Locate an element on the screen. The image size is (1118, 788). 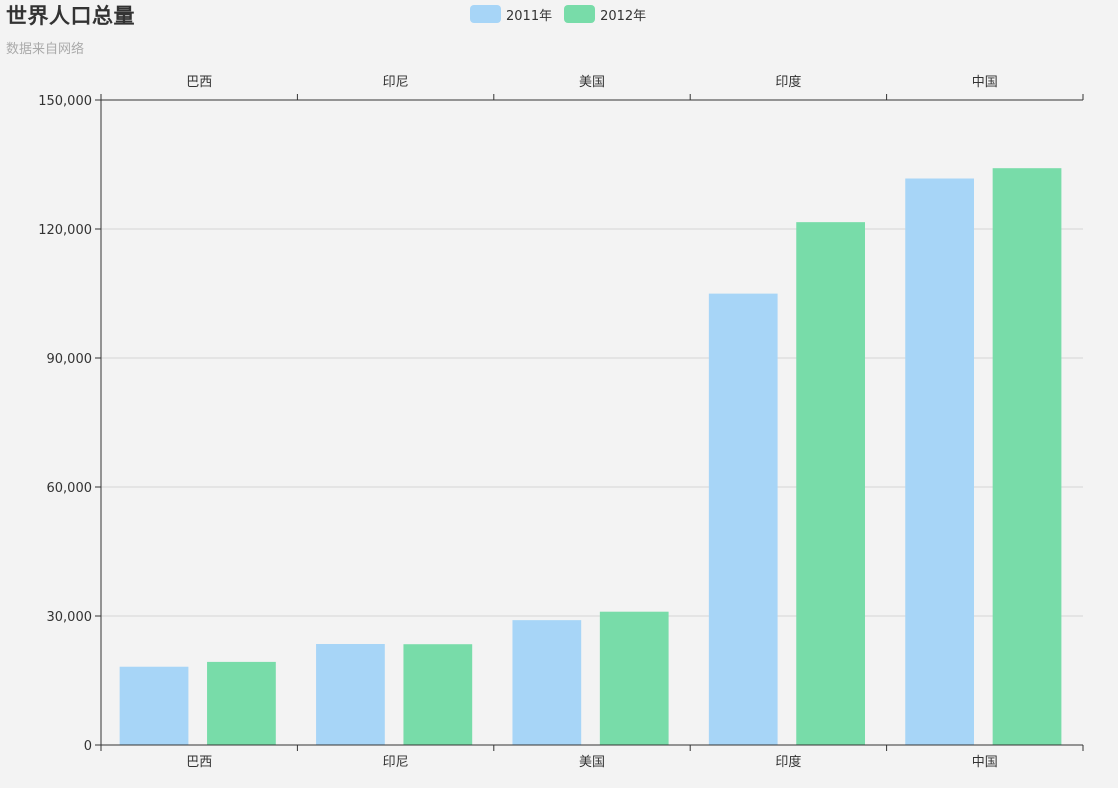
x-tick-label-bottom: 美国 is located at coordinates (592, 762).